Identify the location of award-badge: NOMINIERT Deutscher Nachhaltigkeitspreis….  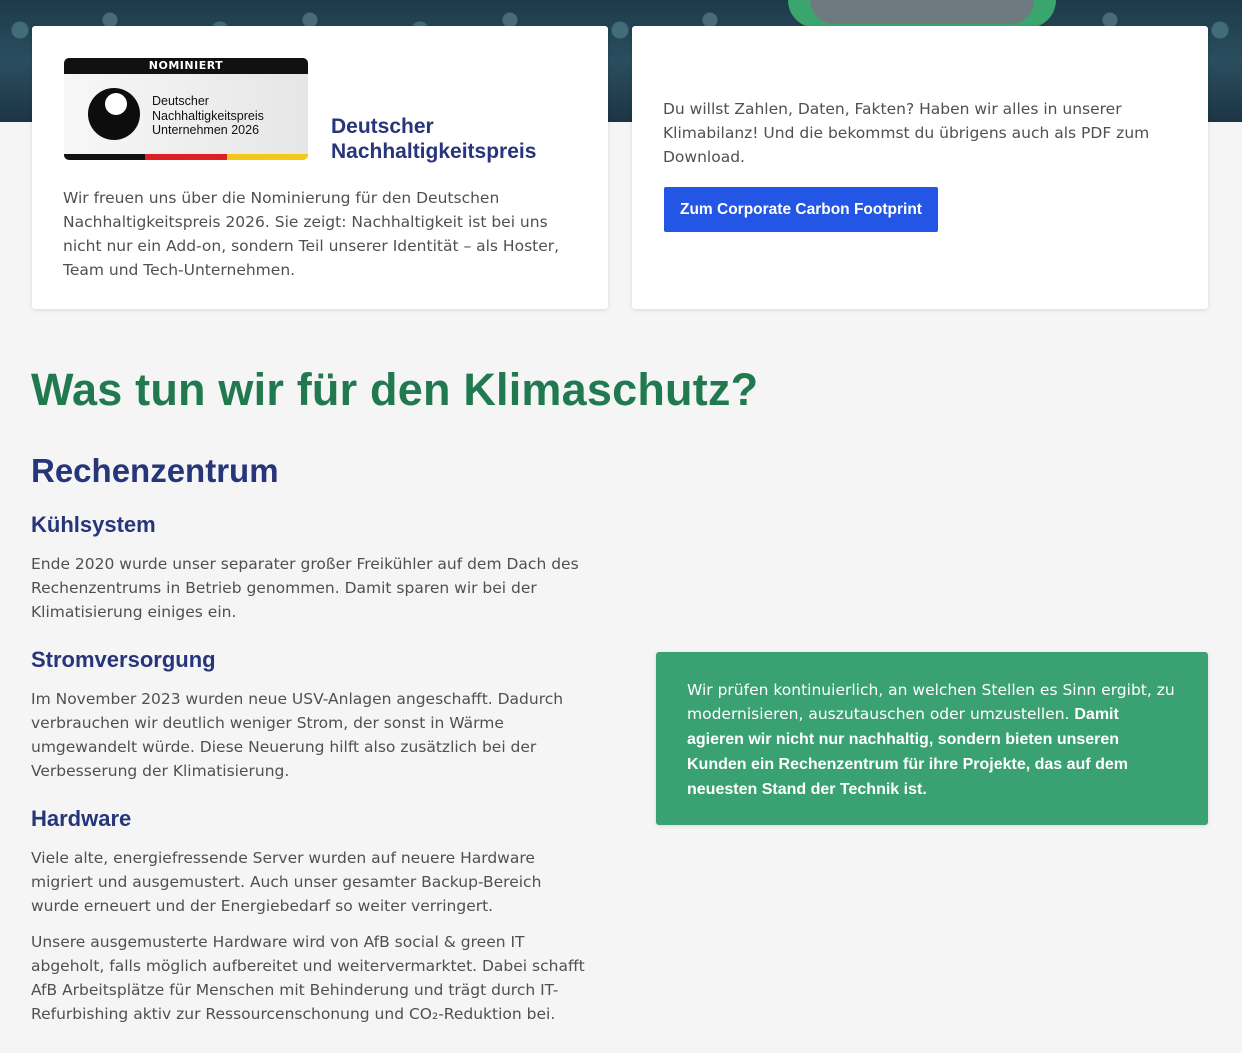
(186, 109).